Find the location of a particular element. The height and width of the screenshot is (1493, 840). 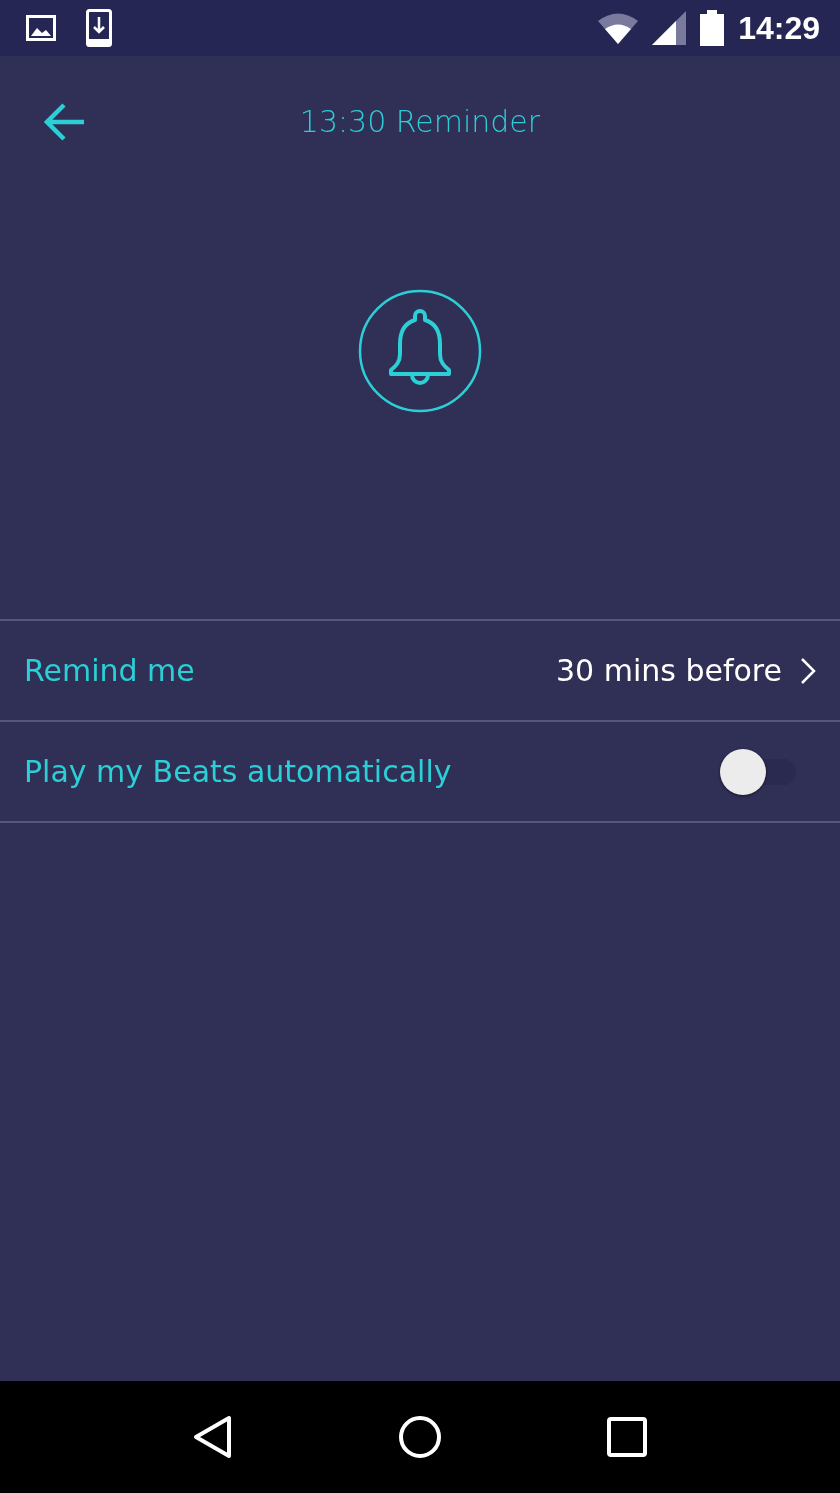

status-time: 14:29 is located at coordinates (779, 28).